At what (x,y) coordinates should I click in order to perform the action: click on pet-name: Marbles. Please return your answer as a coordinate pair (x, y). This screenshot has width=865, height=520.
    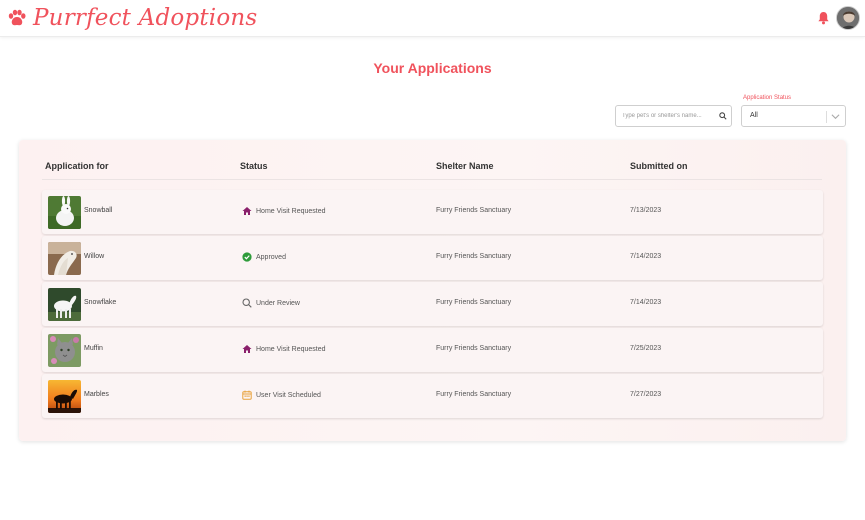
    Looking at the image, I should click on (96, 394).